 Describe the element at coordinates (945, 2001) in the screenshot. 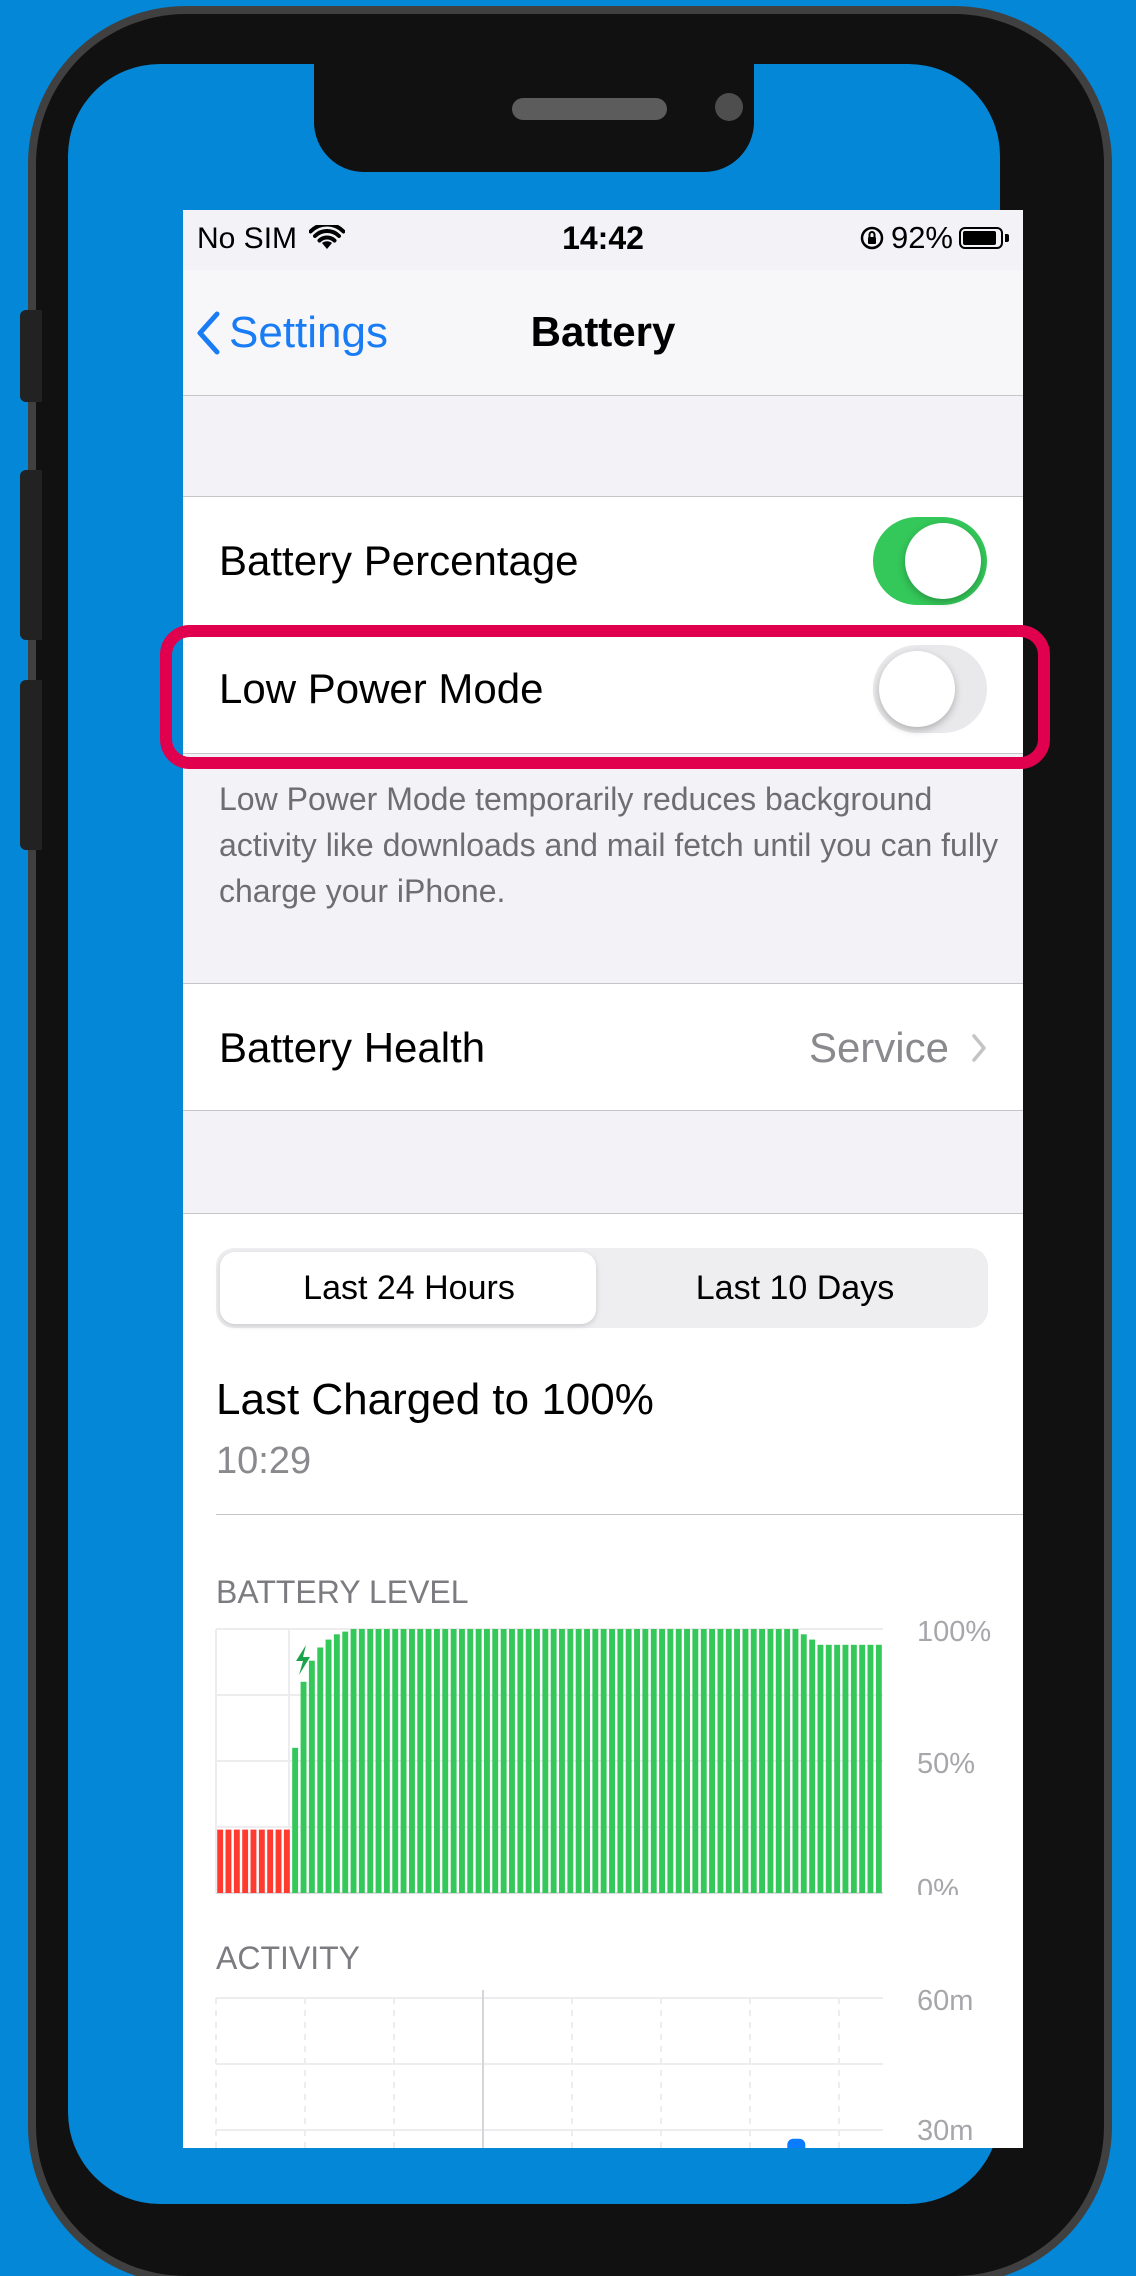

I see `activity-y-tick-60m: 60m` at that location.